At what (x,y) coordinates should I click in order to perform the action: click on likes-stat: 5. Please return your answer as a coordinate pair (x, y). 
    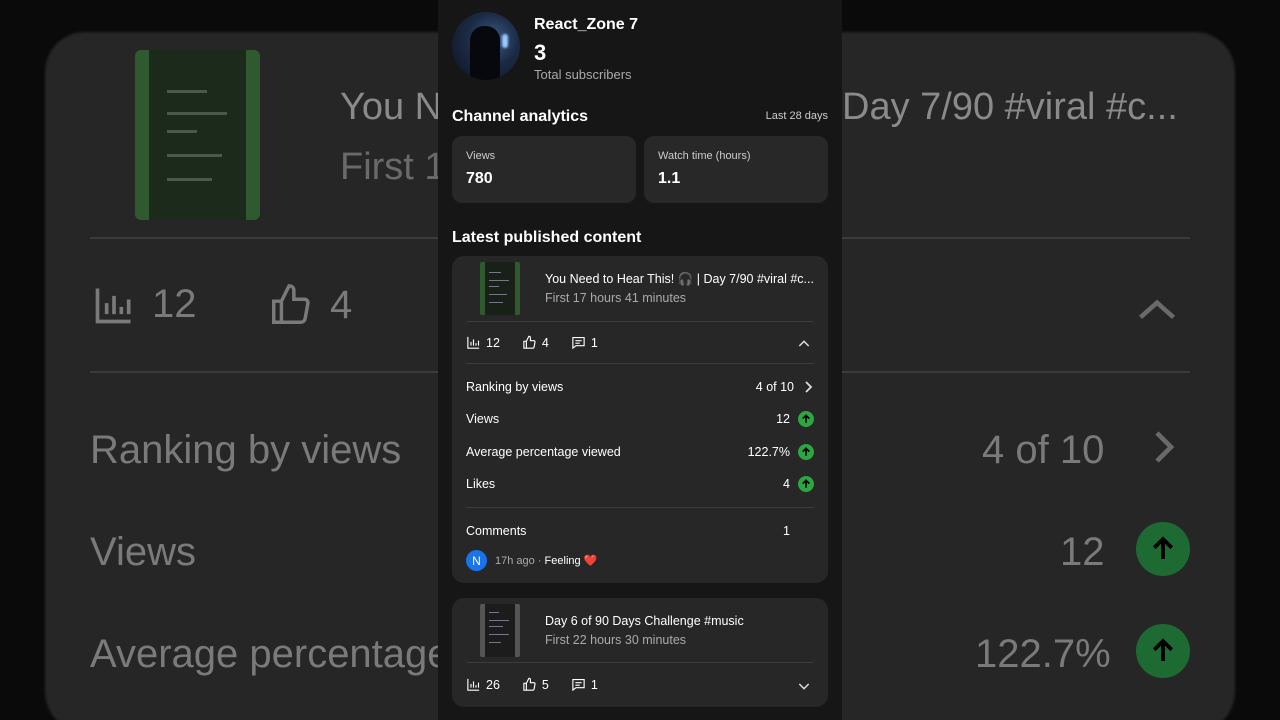
    Looking at the image, I should click on (535, 684).